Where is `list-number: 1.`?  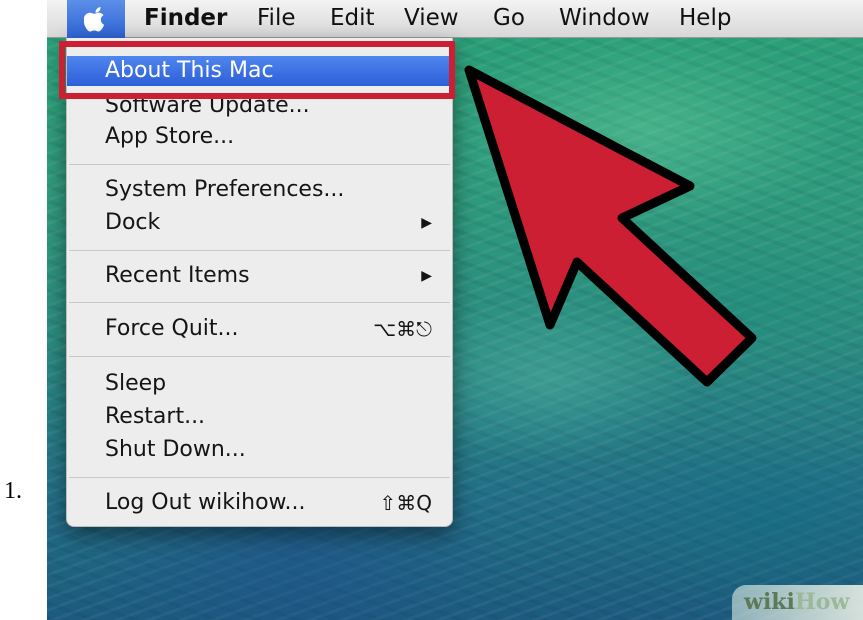
list-number: 1. is located at coordinates (13, 491).